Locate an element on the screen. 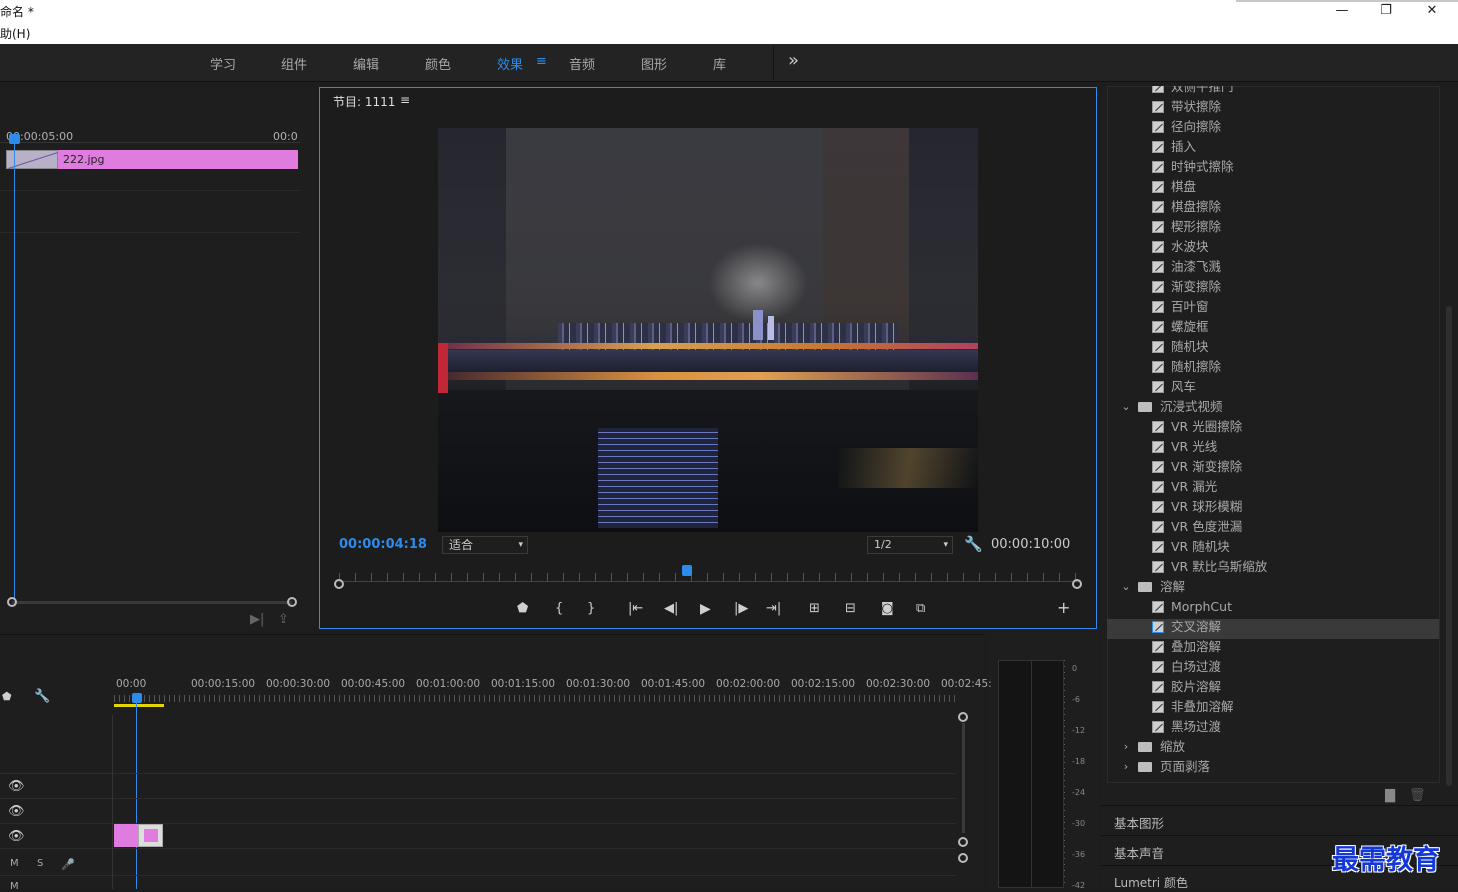 The image size is (1458, 892). mark-in-icon: { is located at coordinates (559, 609).